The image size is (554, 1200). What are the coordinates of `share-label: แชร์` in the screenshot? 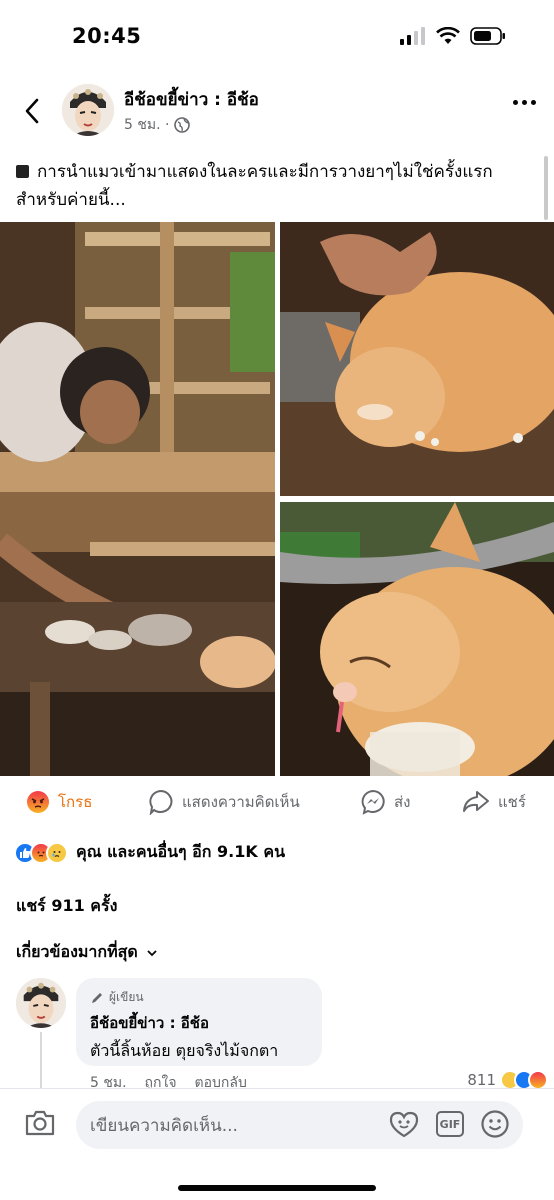 It's located at (512, 802).